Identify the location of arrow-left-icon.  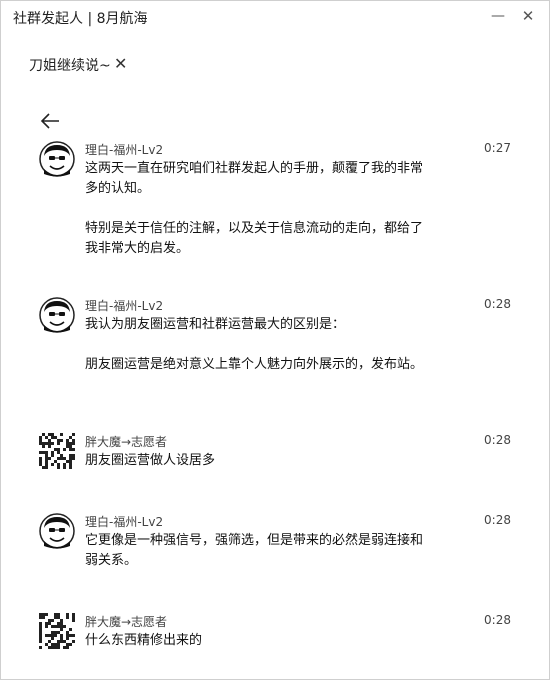
(50, 121).